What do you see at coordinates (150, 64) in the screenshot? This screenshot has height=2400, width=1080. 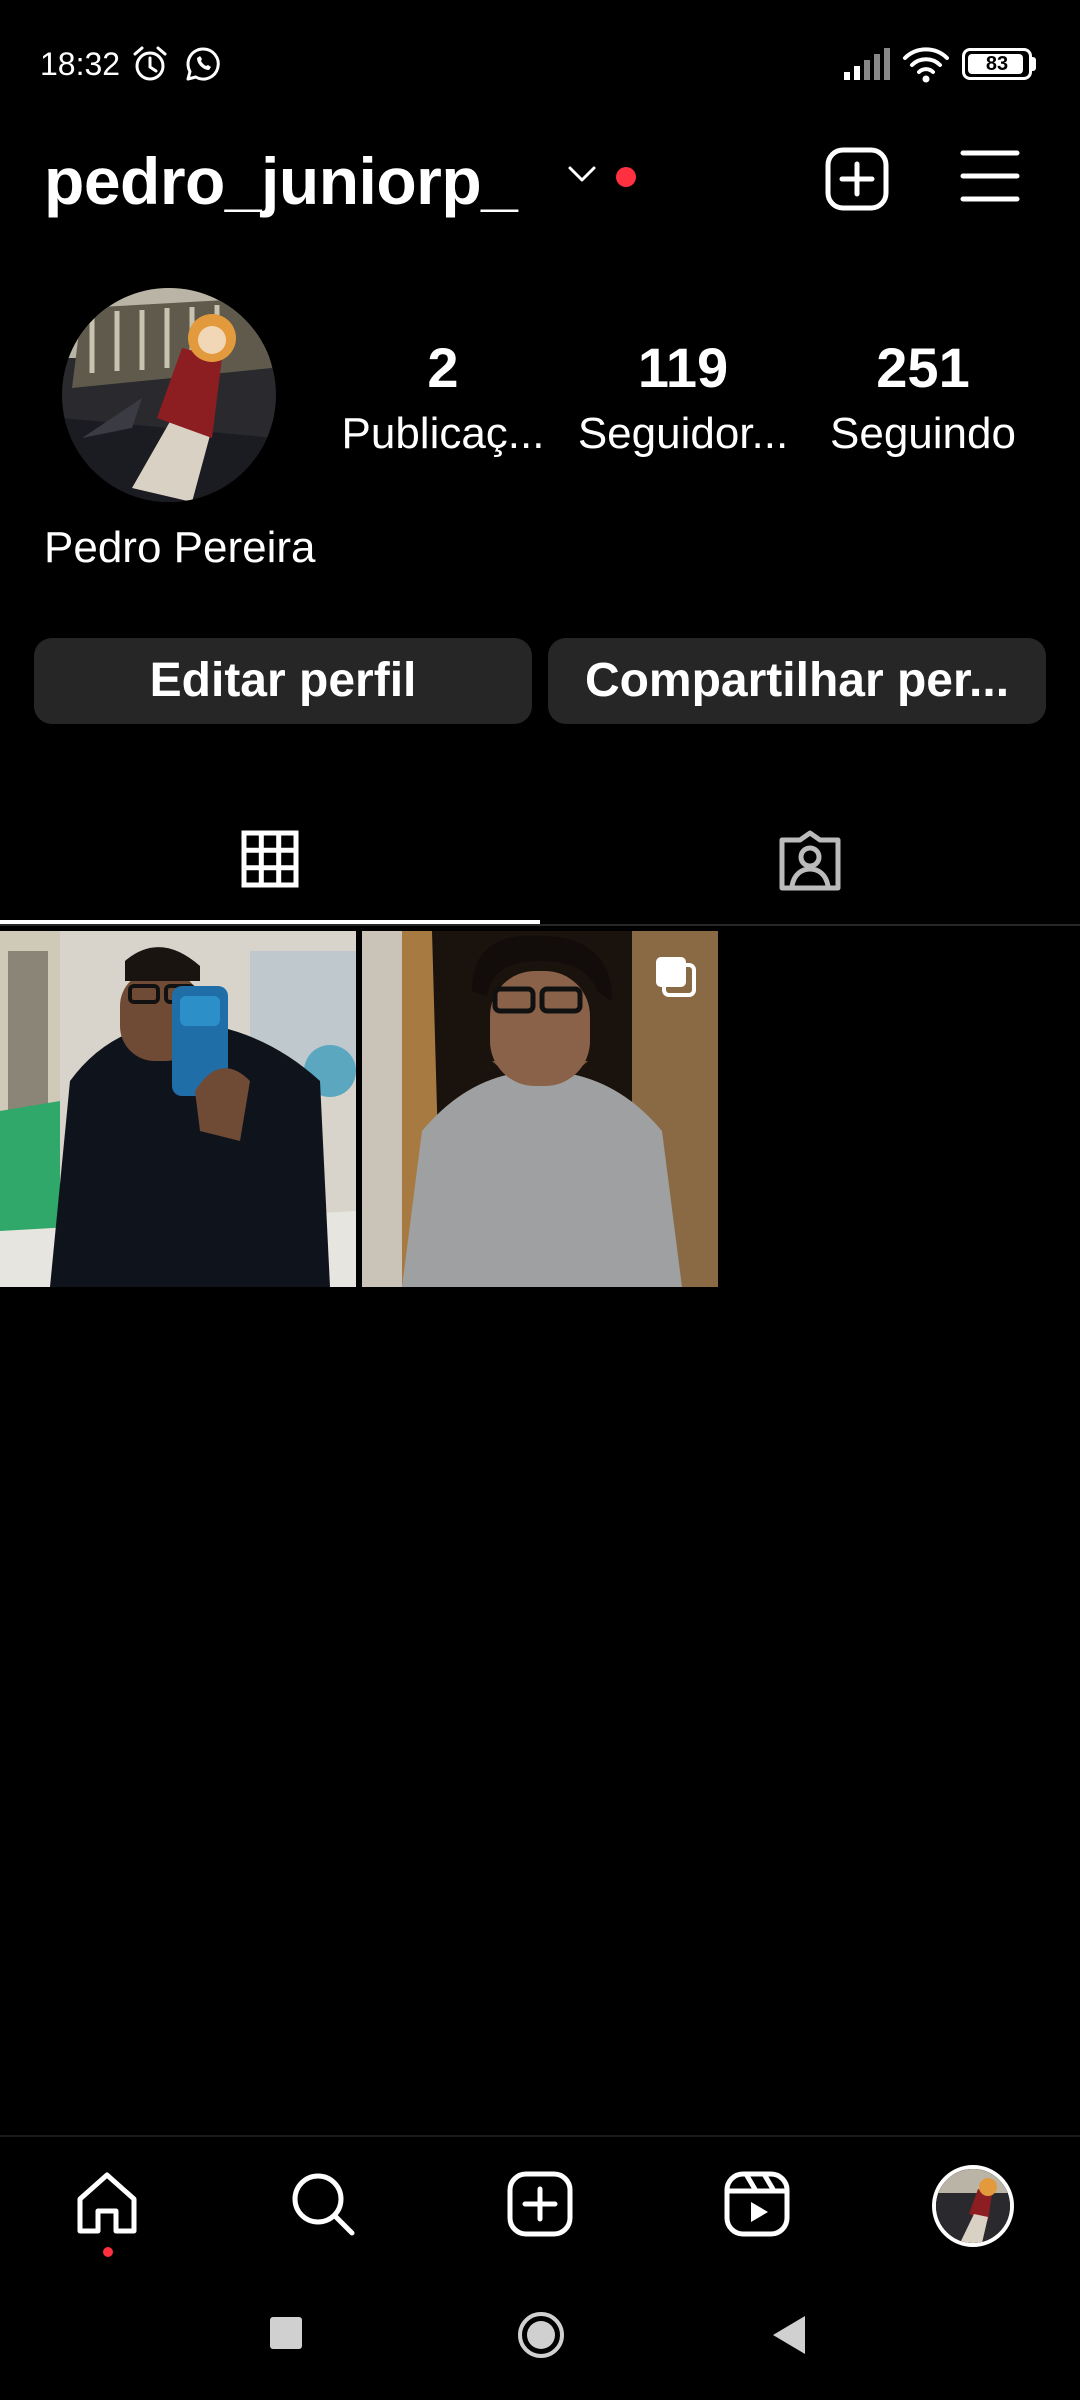 I see `alarm-icon` at bounding box center [150, 64].